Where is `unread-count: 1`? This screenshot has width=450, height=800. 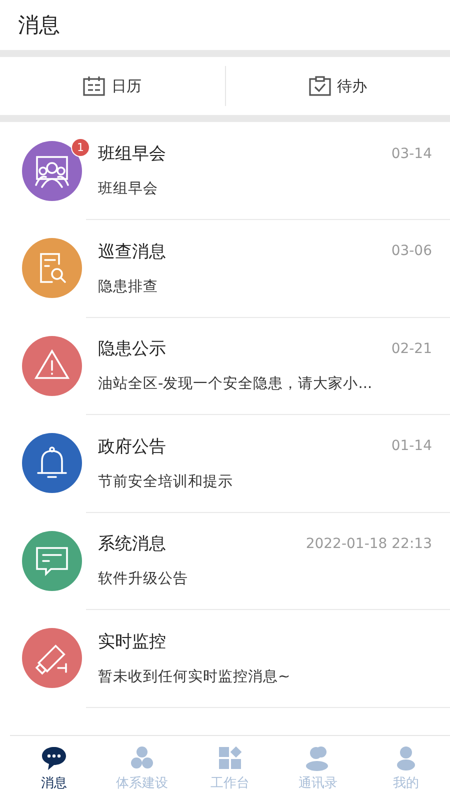
unread-count: 1 is located at coordinates (80, 147).